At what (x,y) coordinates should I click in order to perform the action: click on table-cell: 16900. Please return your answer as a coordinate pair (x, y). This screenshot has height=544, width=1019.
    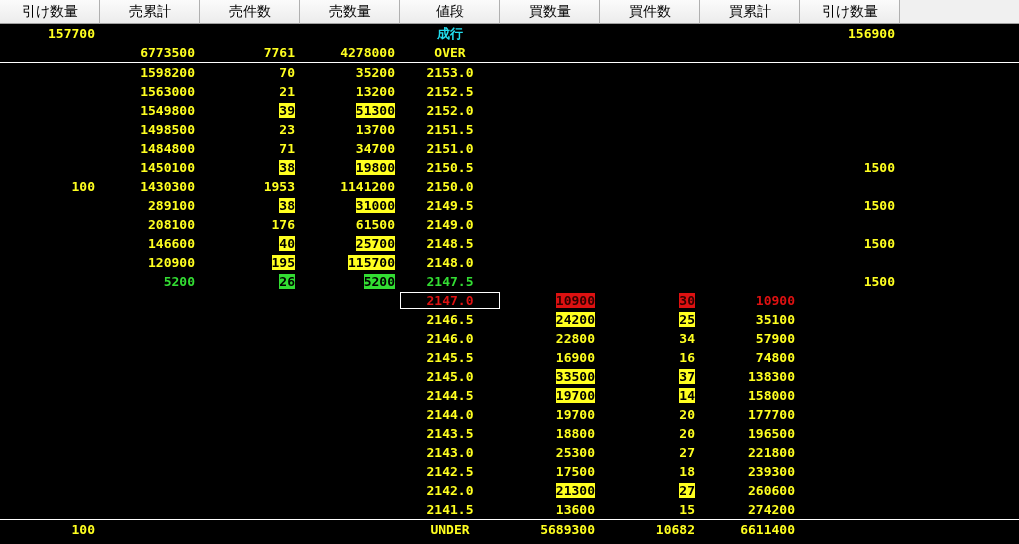
    Looking at the image, I should click on (575, 357).